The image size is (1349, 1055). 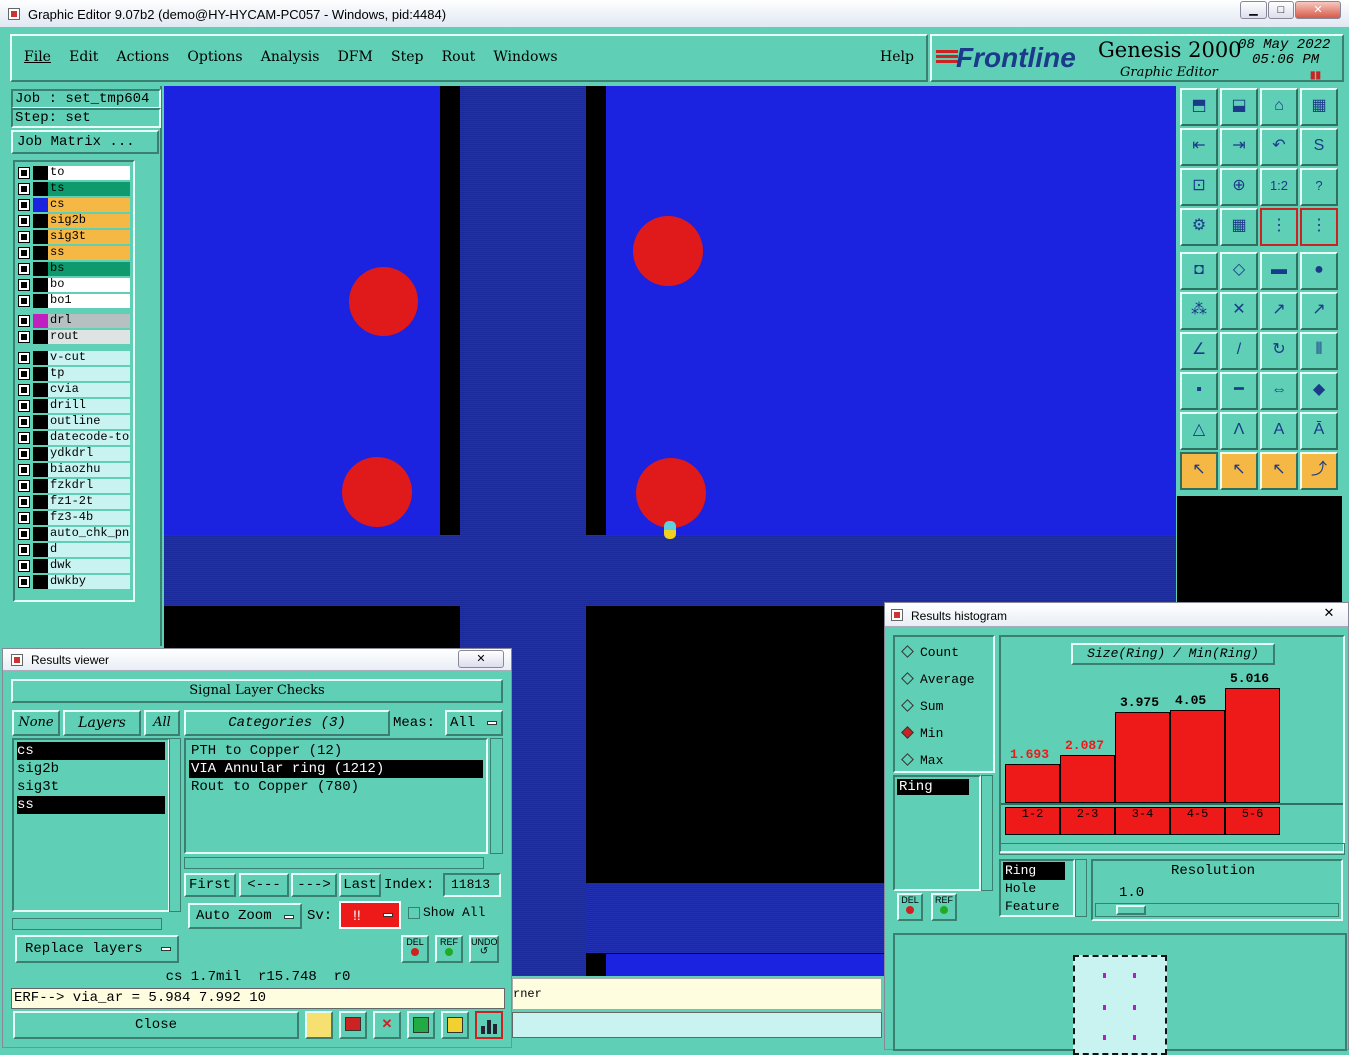 What do you see at coordinates (1281, 10) in the screenshot?
I see `maximize-button: □` at bounding box center [1281, 10].